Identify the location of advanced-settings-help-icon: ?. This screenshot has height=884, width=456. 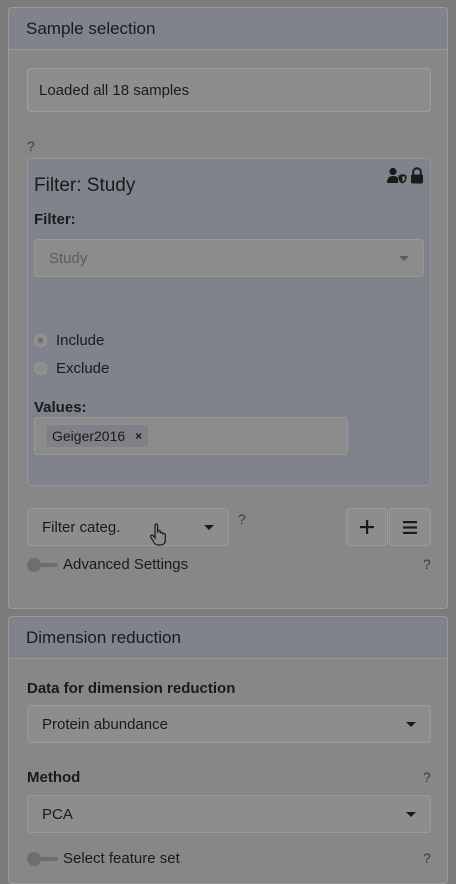
(427, 564).